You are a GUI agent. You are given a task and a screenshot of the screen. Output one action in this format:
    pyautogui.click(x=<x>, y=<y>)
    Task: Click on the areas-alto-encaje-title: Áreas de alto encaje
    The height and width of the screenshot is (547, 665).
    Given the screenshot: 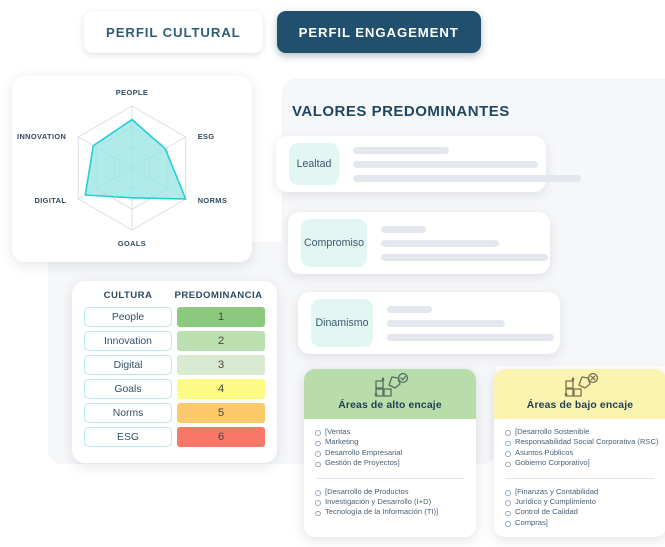 What is the action you would take?
    pyautogui.click(x=390, y=405)
    